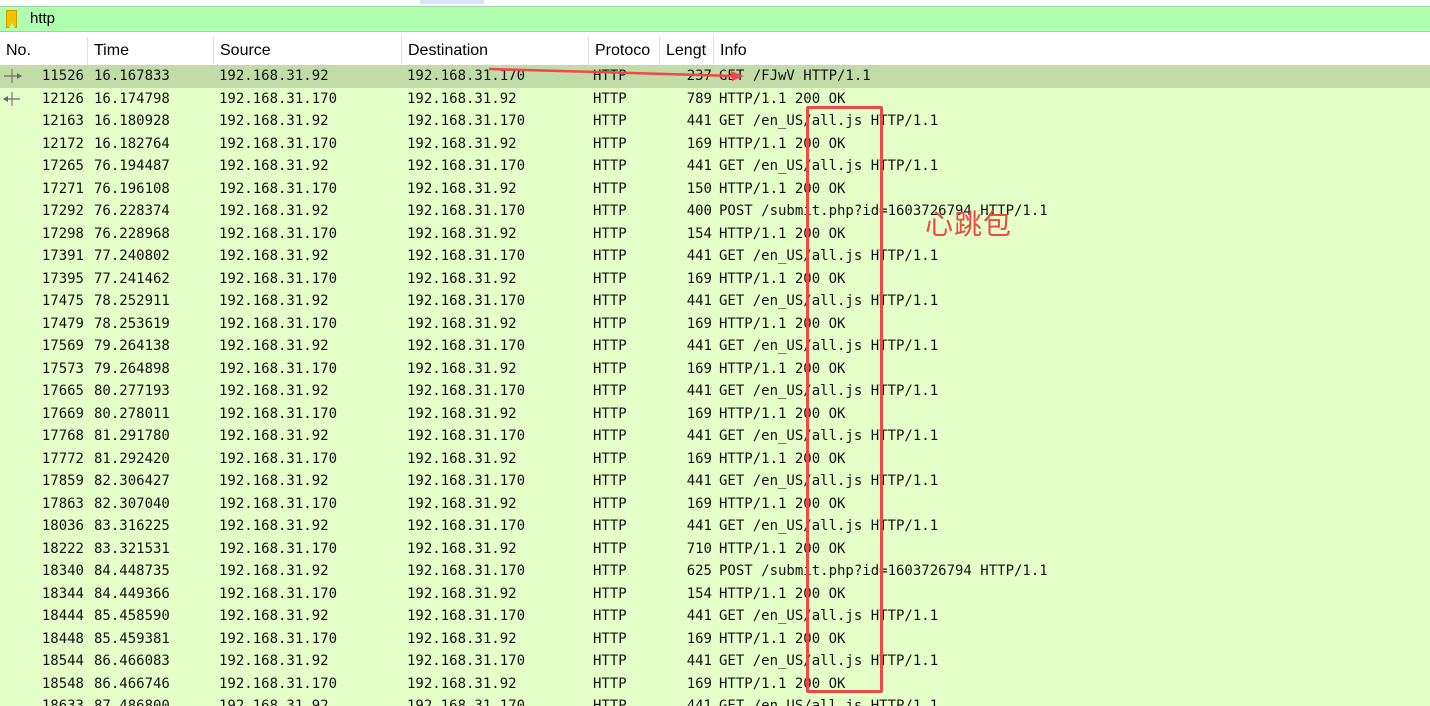 Image resolution: width=1430 pixels, height=706 pixels. I want to click on packet-time: 80.278011, so click(132, 413).